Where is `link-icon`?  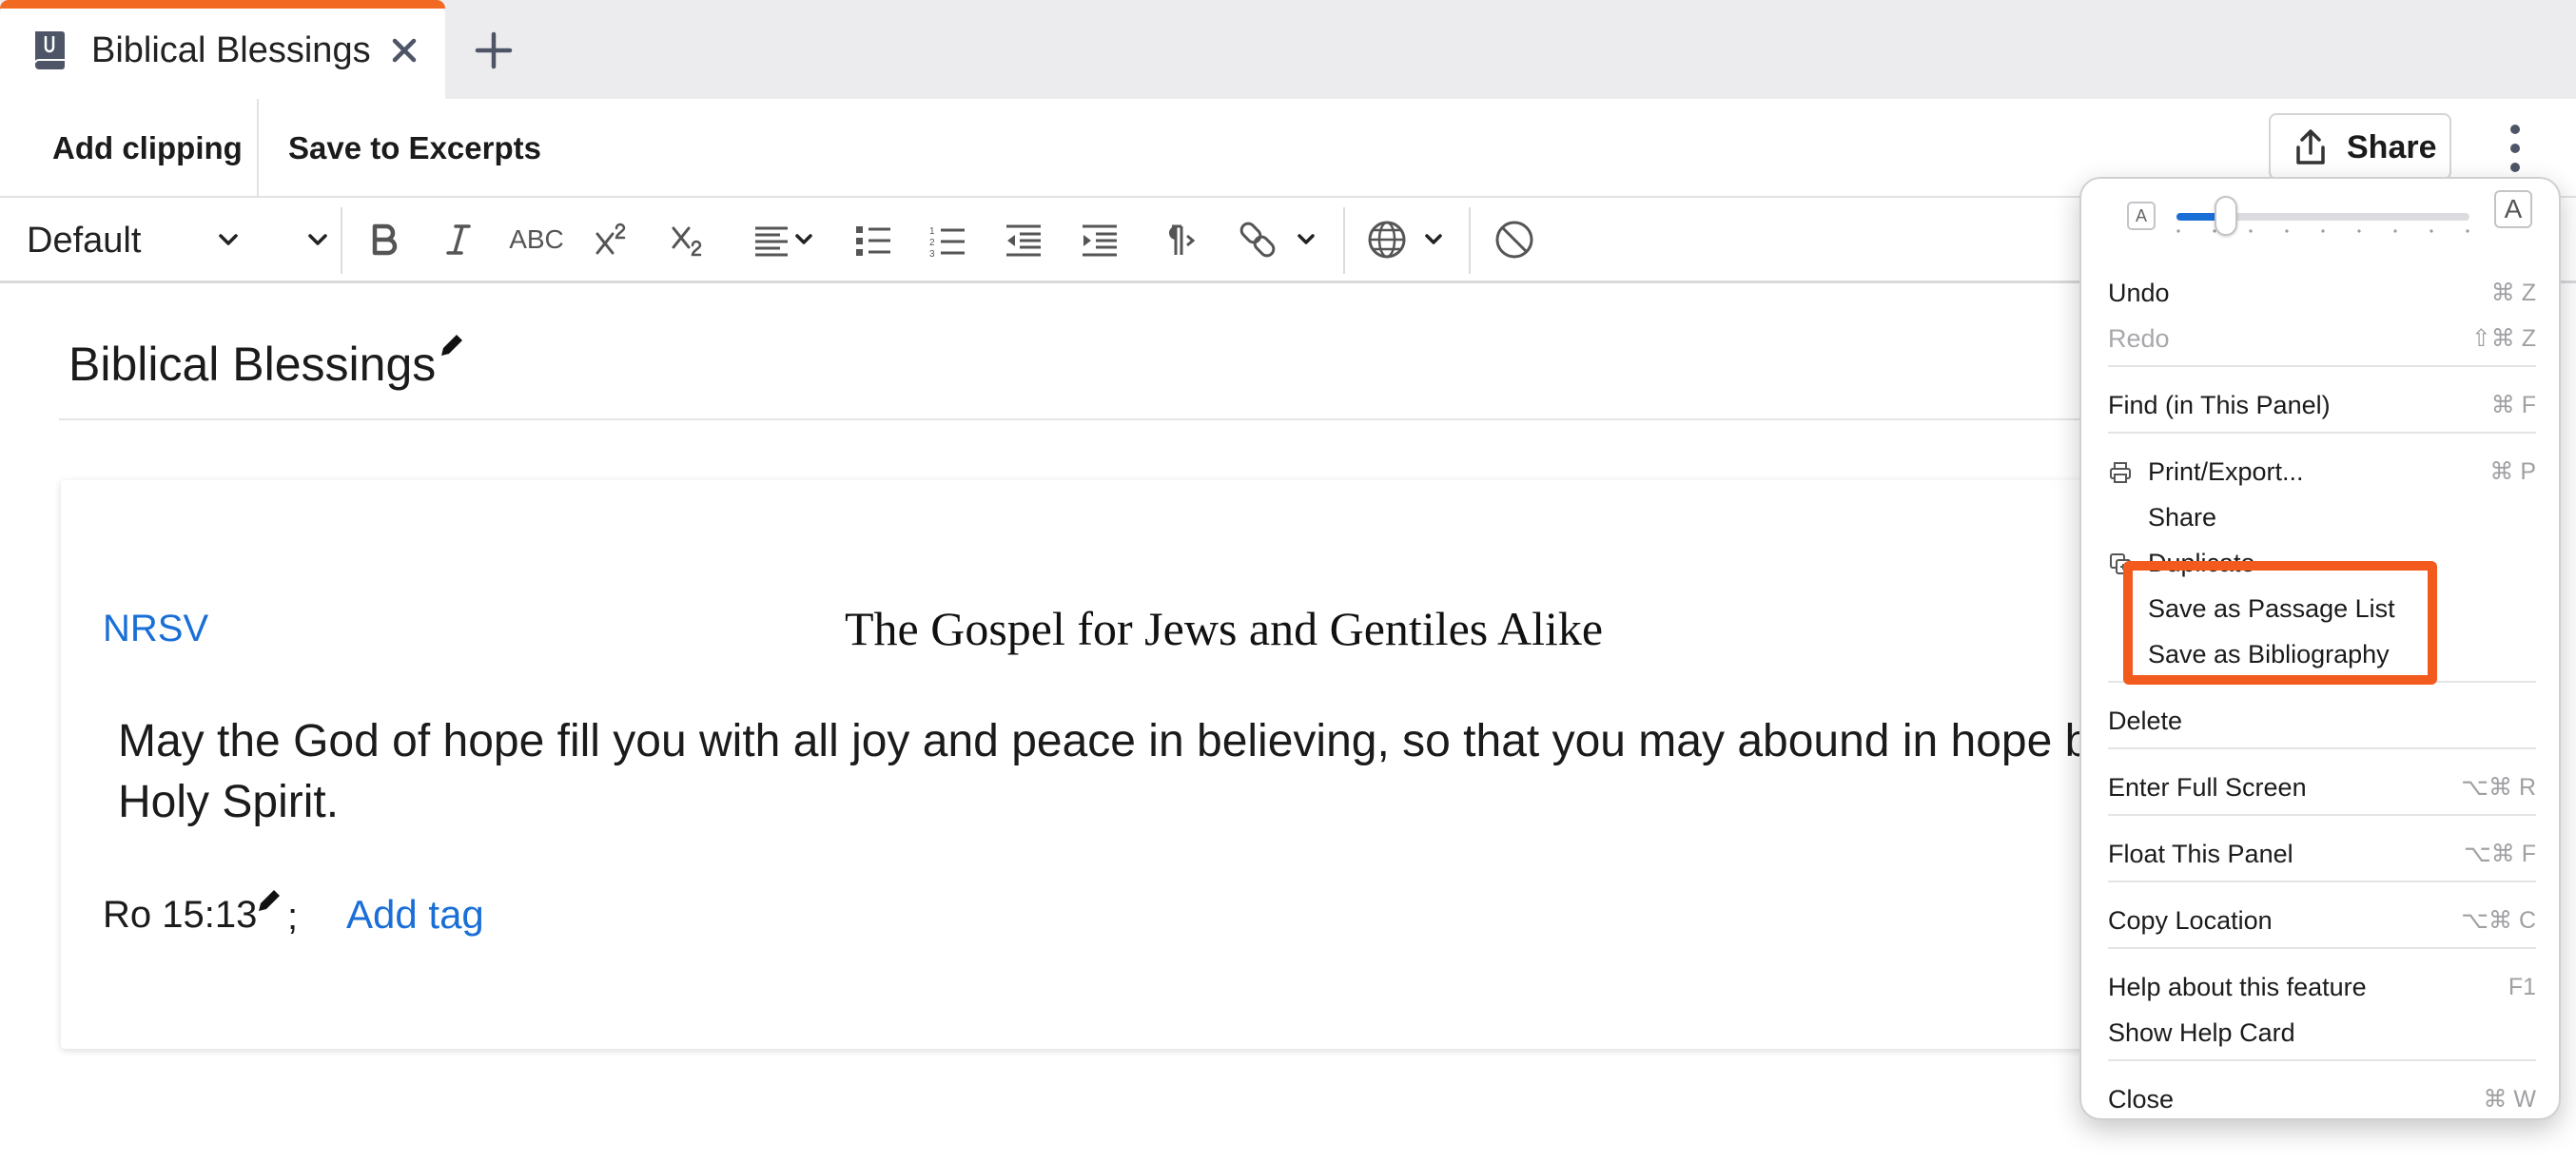 link-icon is located at coordinates (1278, 240).